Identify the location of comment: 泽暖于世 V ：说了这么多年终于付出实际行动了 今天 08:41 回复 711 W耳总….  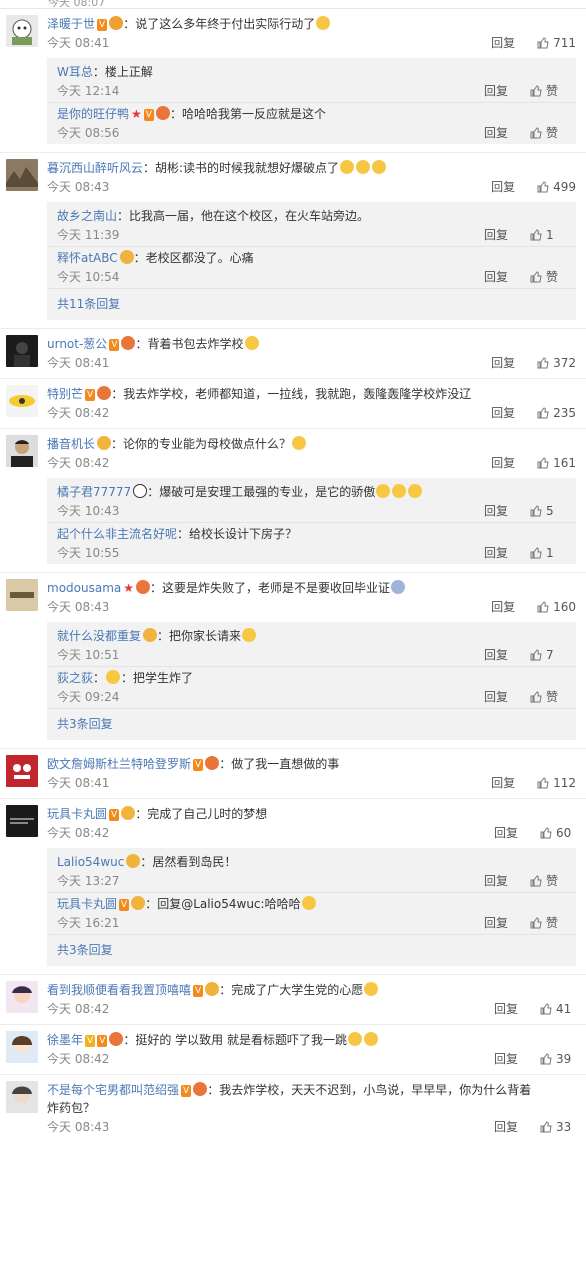
(293, 81).